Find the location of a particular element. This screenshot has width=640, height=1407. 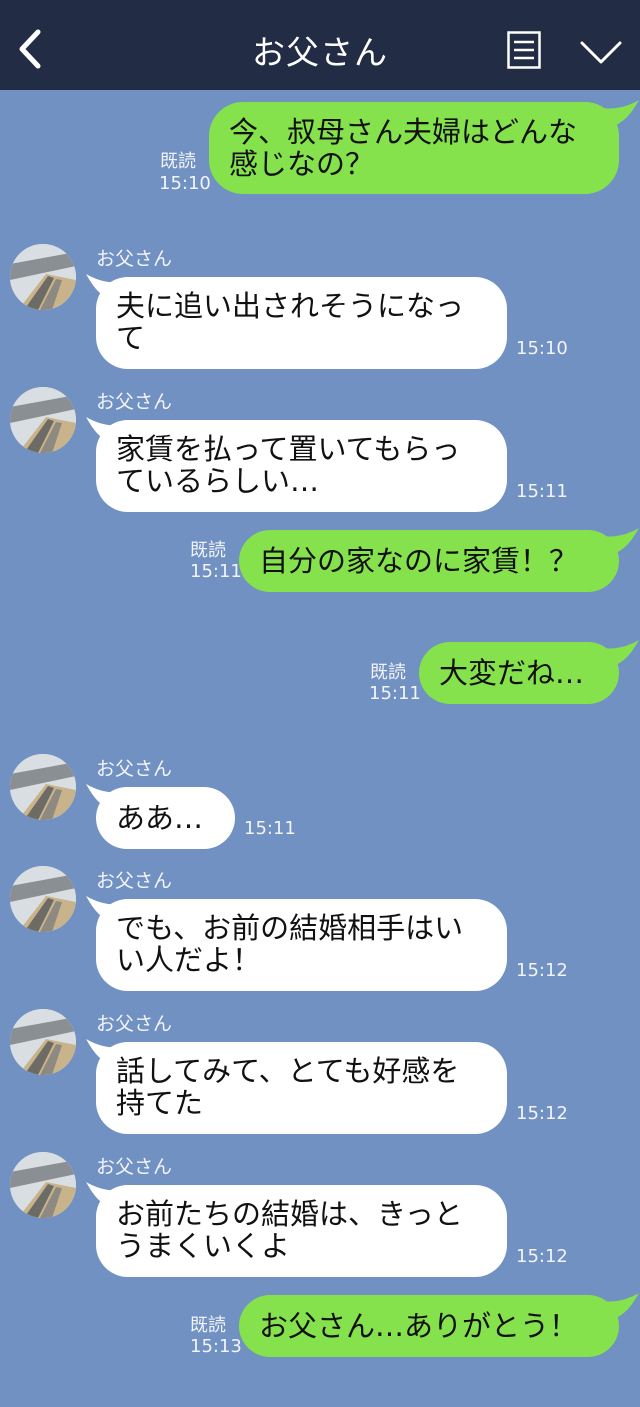

message-row: お父さん 家賃を払って置いてもらっ ているらしい… 15:11 is located at coordinates (320, 449).